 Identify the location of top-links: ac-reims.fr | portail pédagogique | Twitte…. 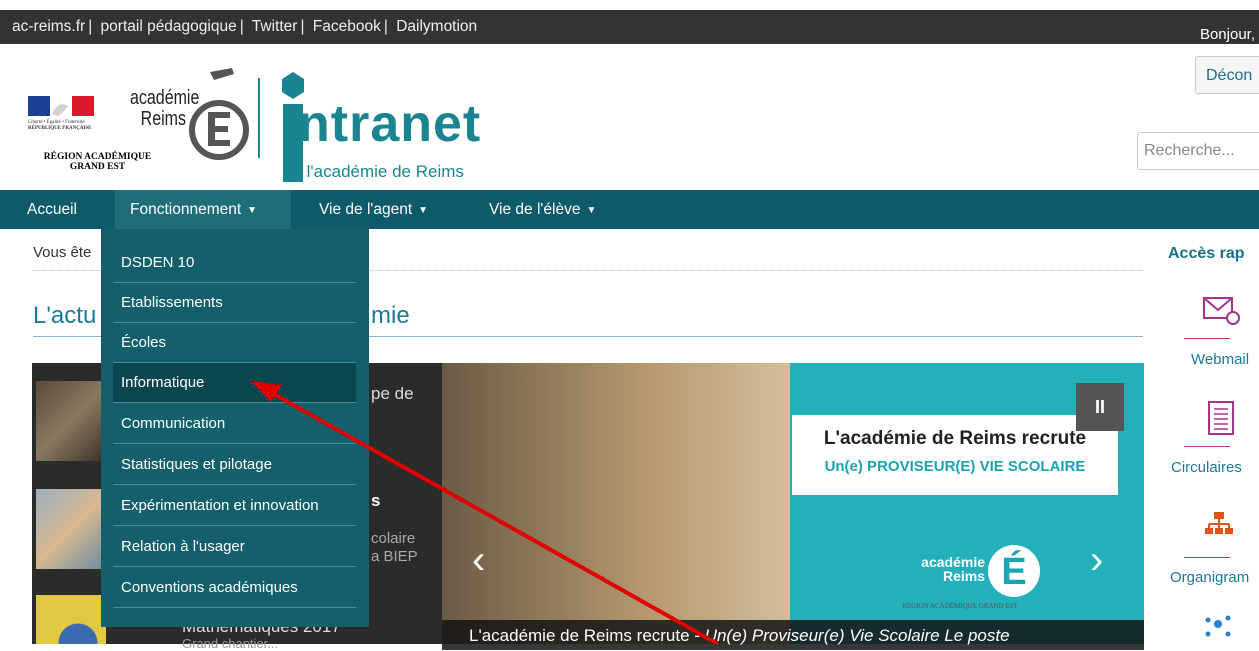
(244, 27).